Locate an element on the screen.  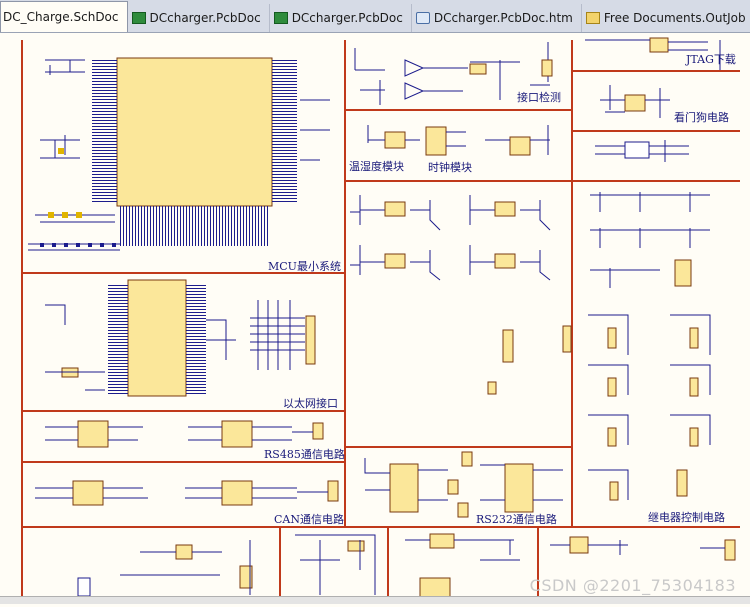
rs485-block is located at coordinates (184, 434).